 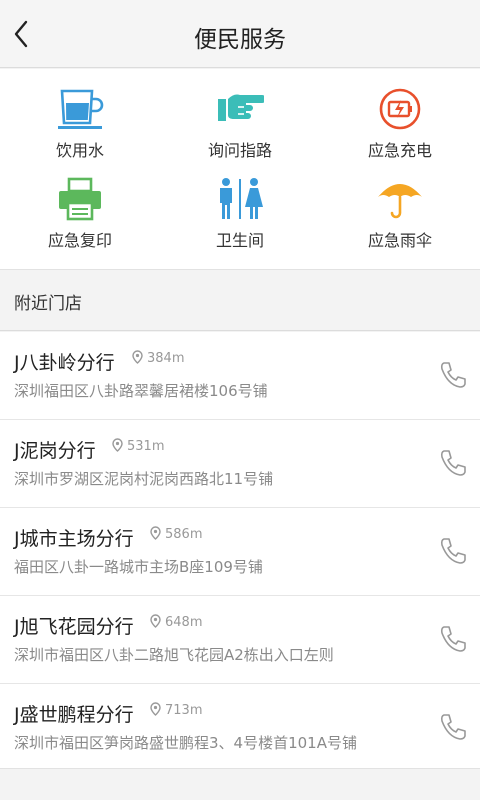 What do you see at coordinates (55, 451) in the screenshot?
I see `store-name: J泥岗分行` at bounding box center [55, 451].